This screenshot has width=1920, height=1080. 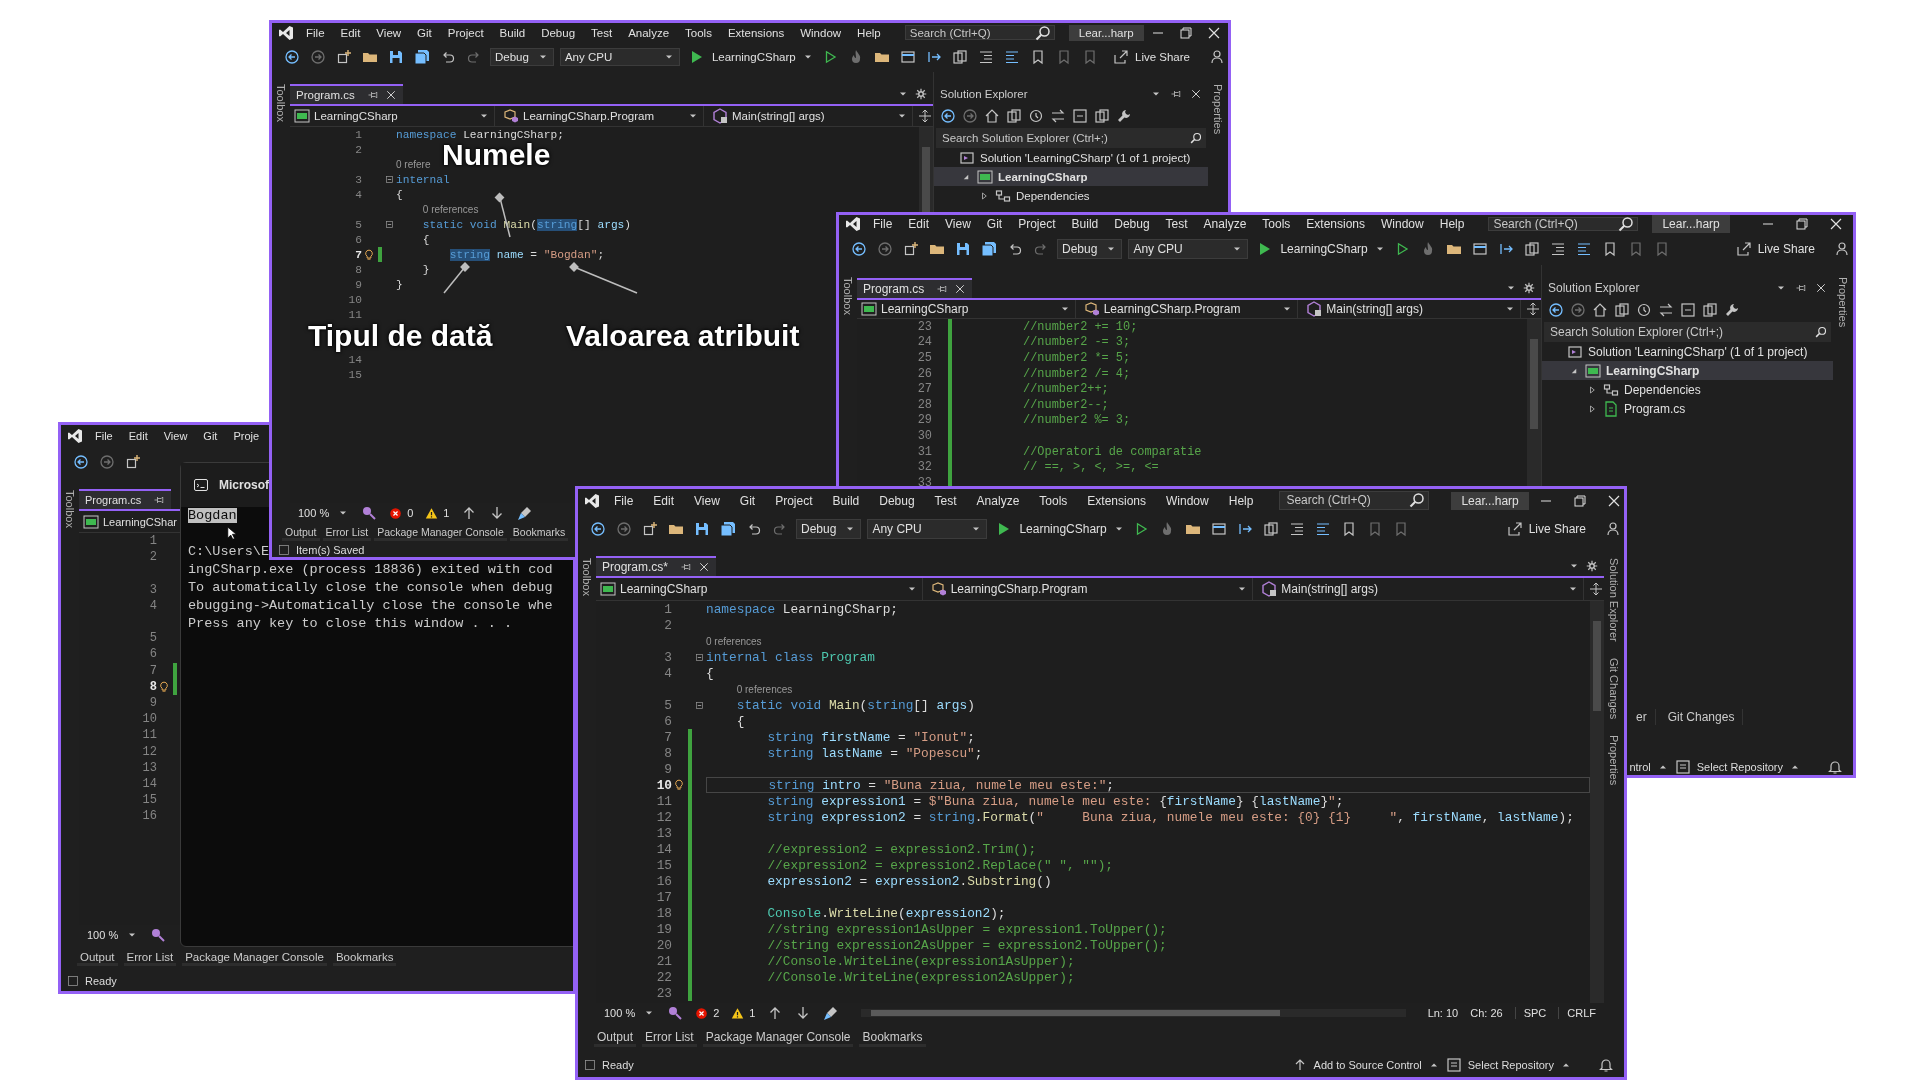 I want to click on status-item: ntrol, so click(x=1640, y=767).